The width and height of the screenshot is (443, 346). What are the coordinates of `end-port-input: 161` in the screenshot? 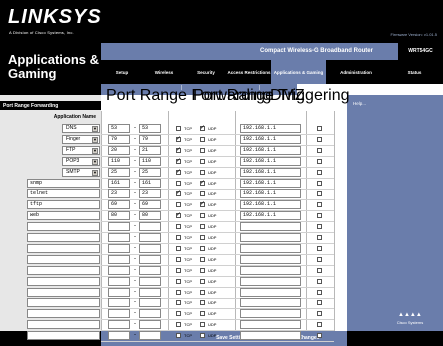 It's located at (150, 183).